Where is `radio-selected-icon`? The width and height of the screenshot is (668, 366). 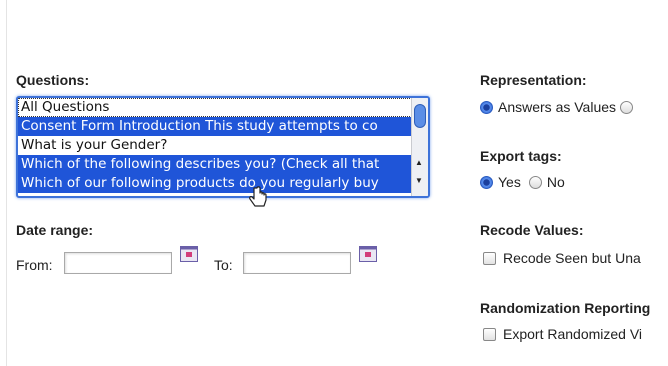 radio-selected-icon is located at coordinates (486, 107).